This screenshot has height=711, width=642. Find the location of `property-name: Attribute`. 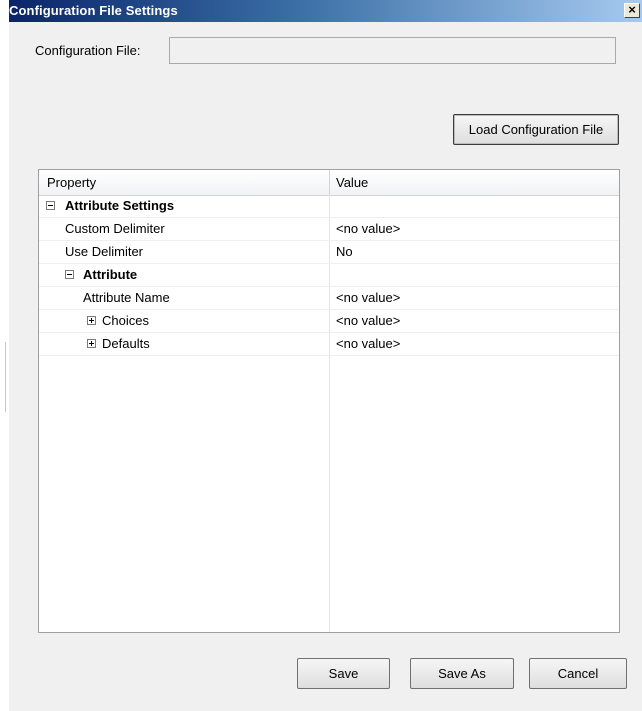

property-name: Attribute is located at coordinates (110, 274).